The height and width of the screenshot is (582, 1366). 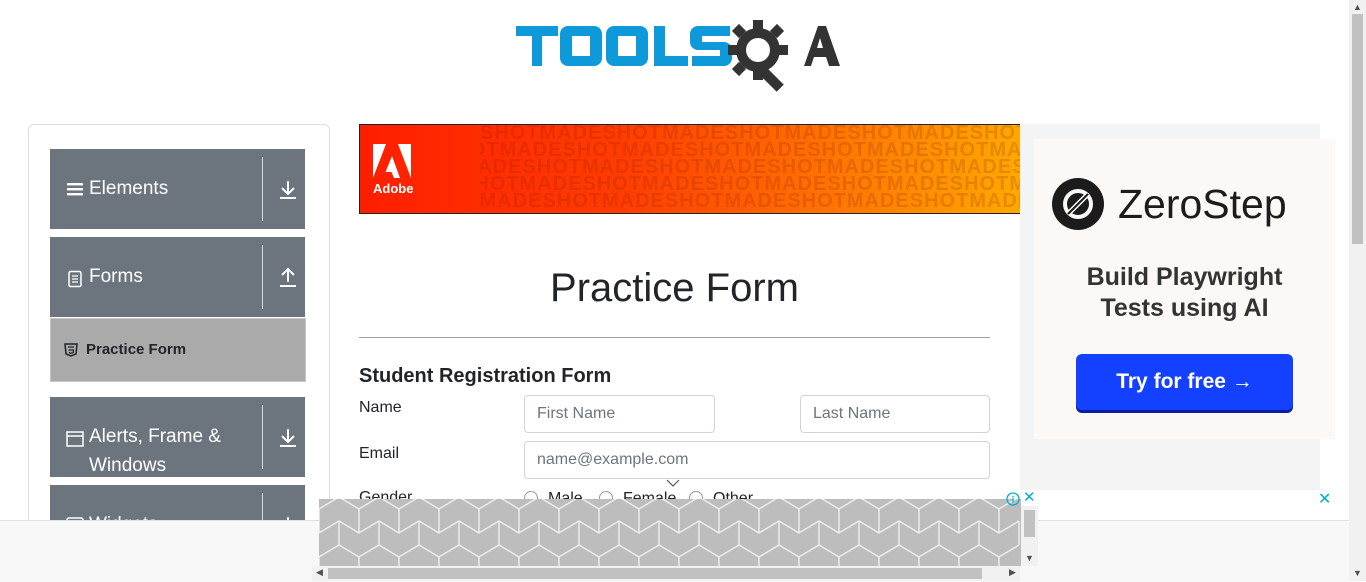 What do you see at coordinates (673, 483) in the screenshot?
I see `chevron-down-icon` at bounding box center [673, 483].